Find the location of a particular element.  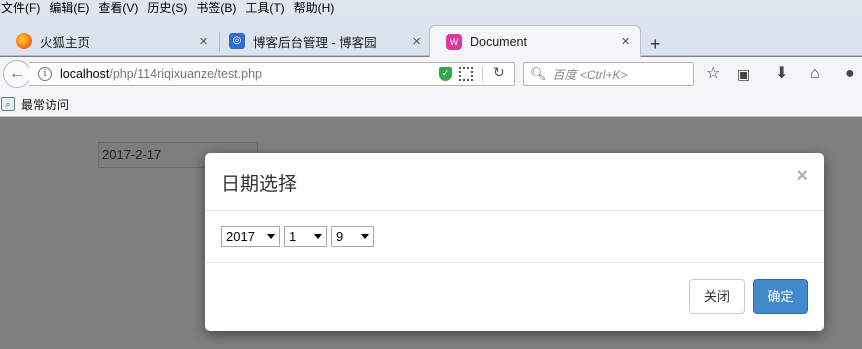

search-bar: 🔍︎ 百度 <Ctrl+K> is located at coordinates (608, 74).